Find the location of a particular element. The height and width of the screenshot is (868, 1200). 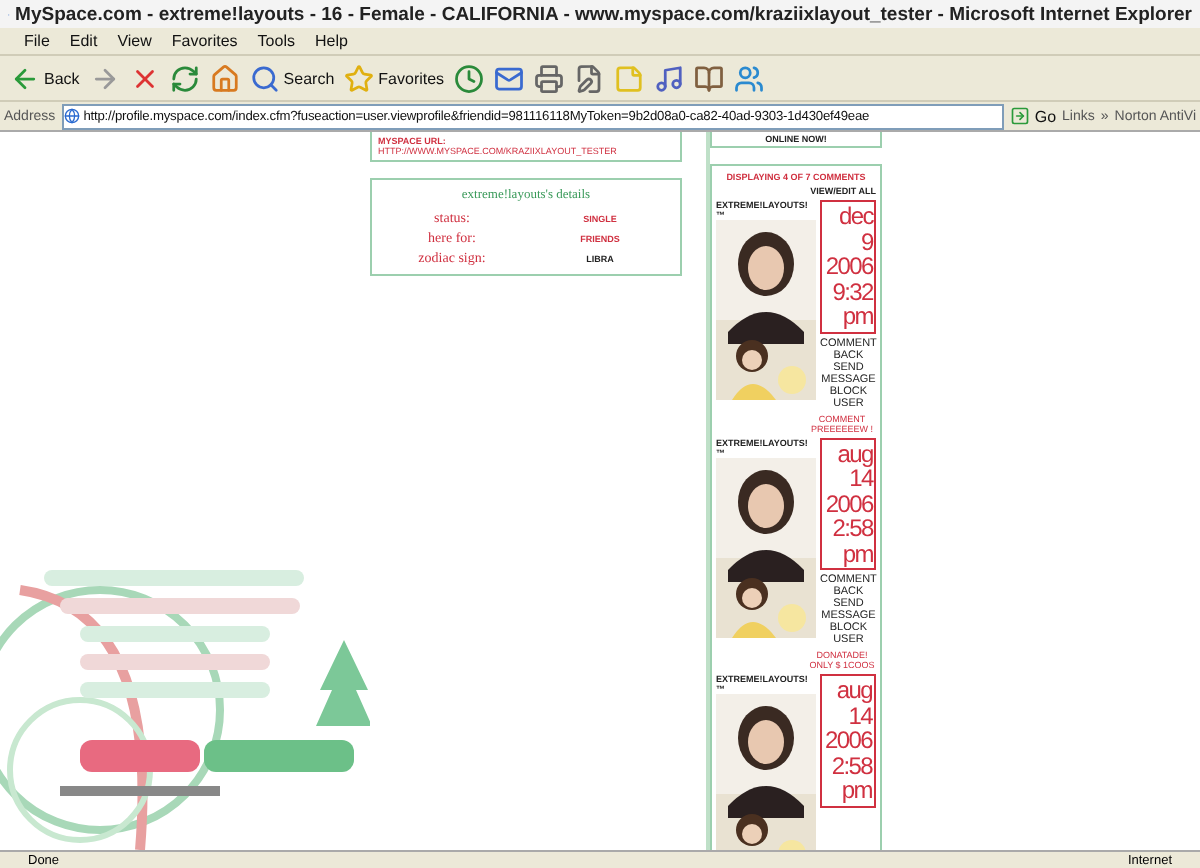

star-icon is located at coordinates (359, 78).